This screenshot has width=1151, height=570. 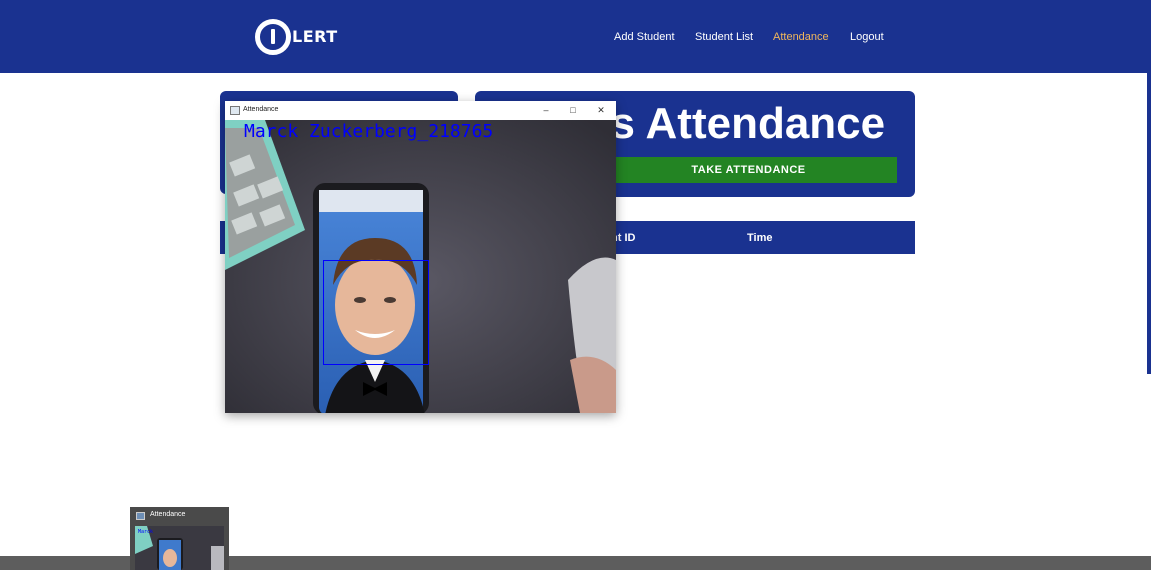 What do you see at coordinates (273, 36) in the screenshot?
I see `logo-icon` at bounding box center [273, 36].